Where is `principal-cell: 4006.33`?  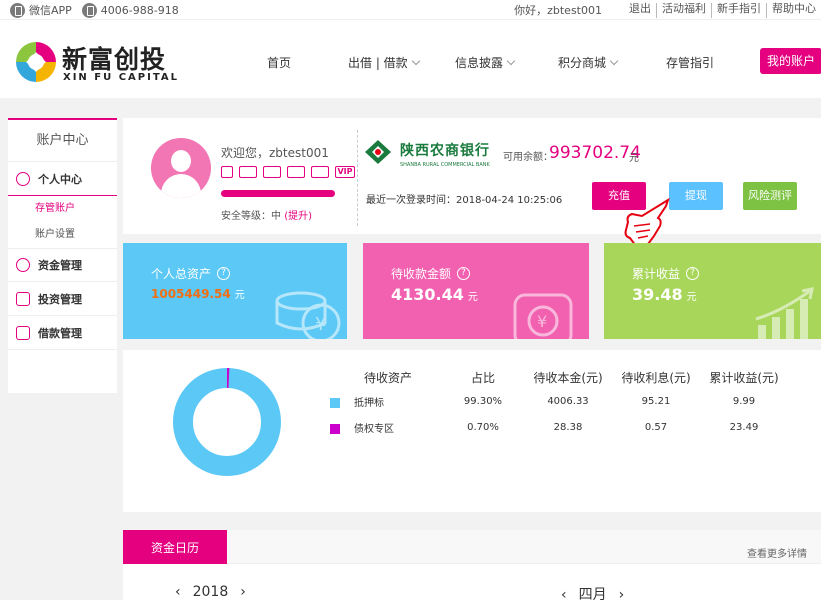
principal-cell: 4006.33 is located at coordinates (568, 401).